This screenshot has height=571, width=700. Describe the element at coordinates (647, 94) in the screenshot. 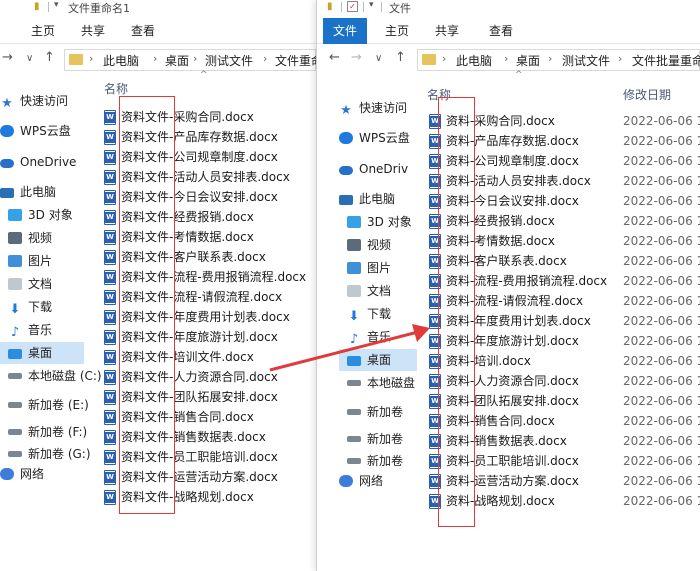

I see `column-header-date-modified: 修改日期` at that location.